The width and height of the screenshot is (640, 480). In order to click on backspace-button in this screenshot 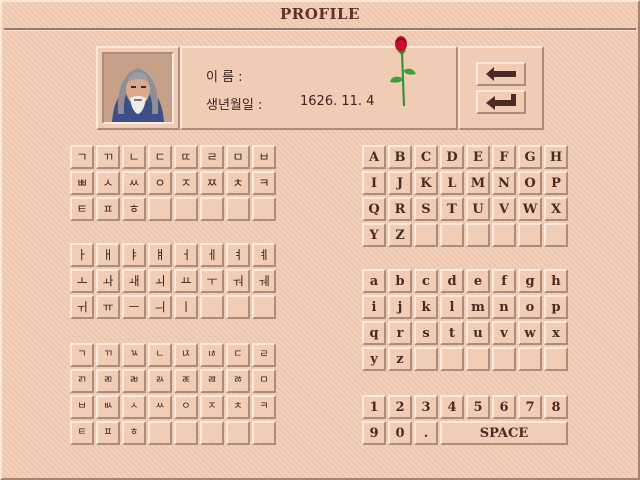, I will do `click(501, 74)`.